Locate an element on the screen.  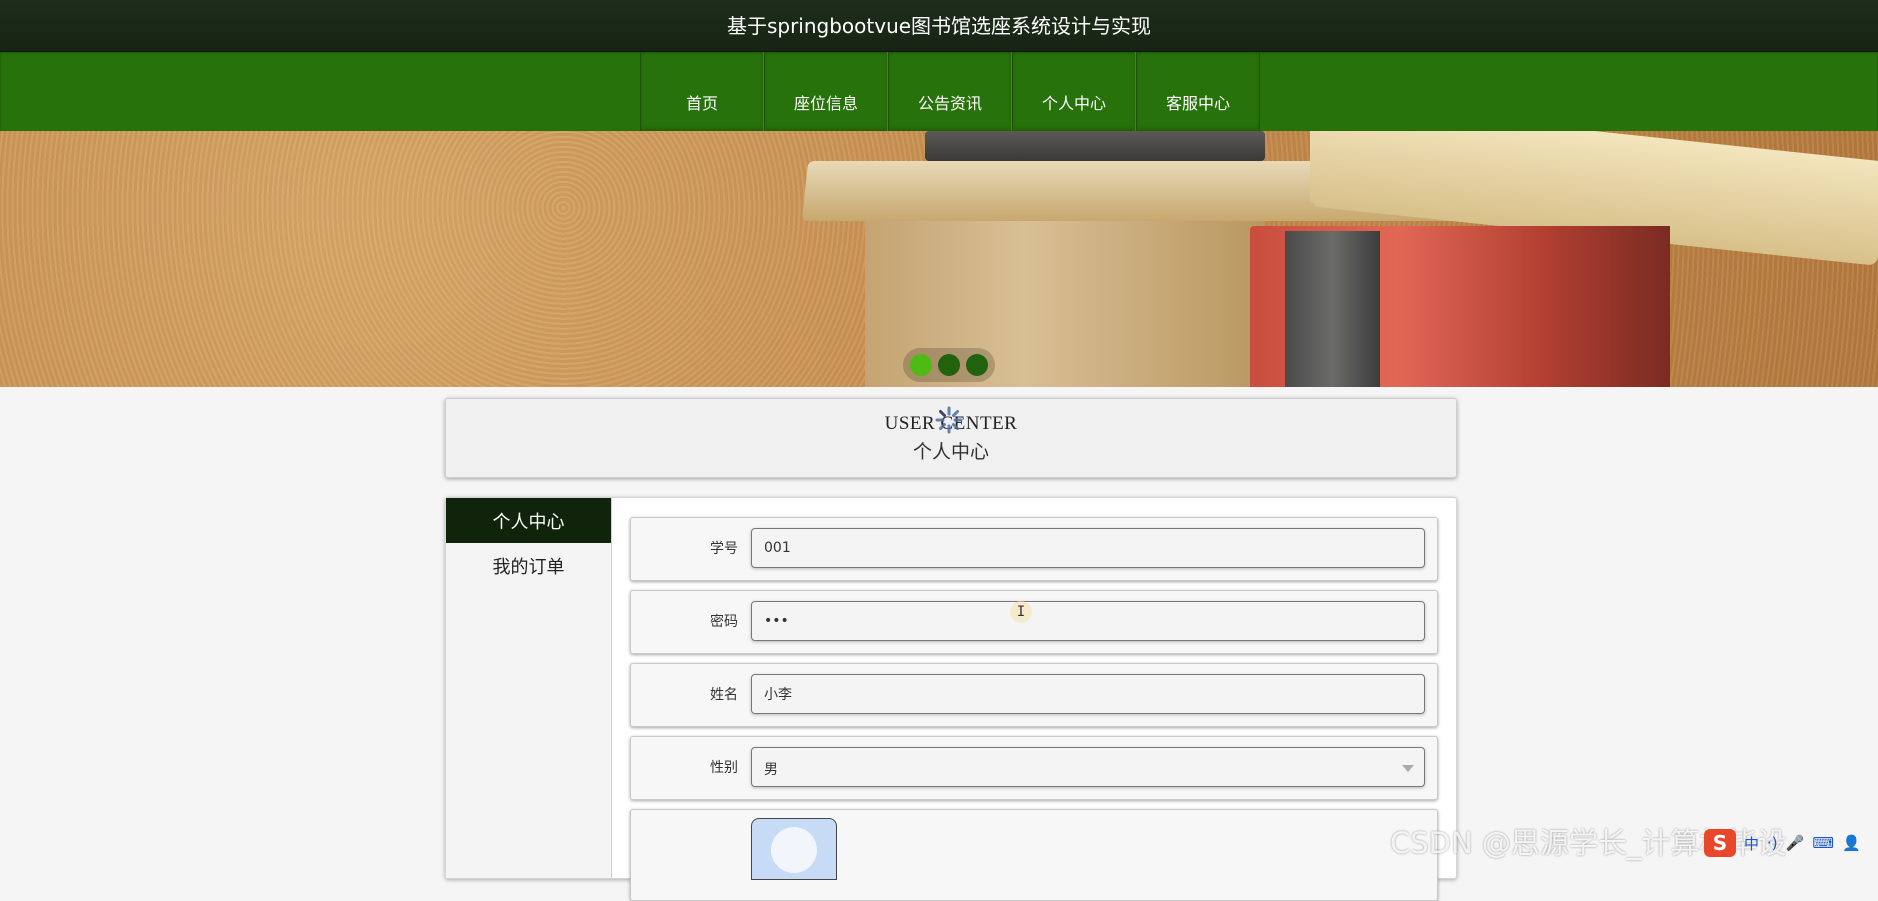
ime-punctuation-icon: ·) is located at coordinates (1772, 843).